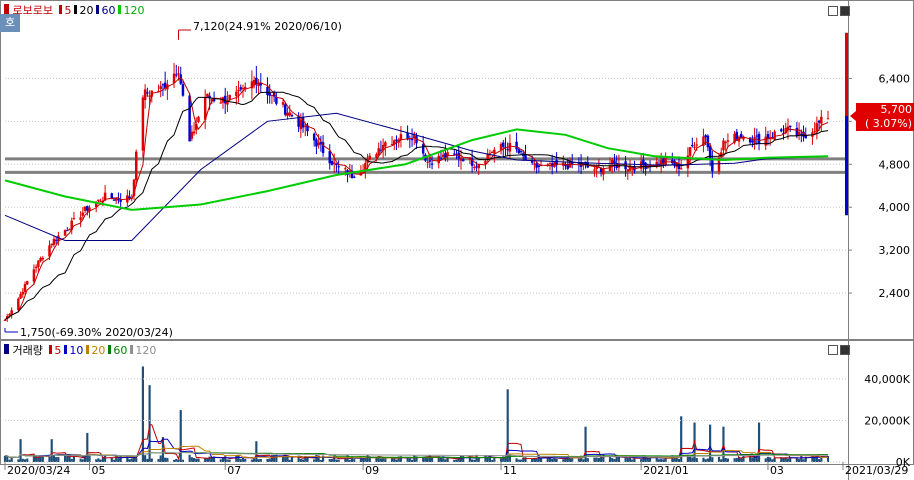  I want to click on volume-panel-close-button, so click(845, 350).